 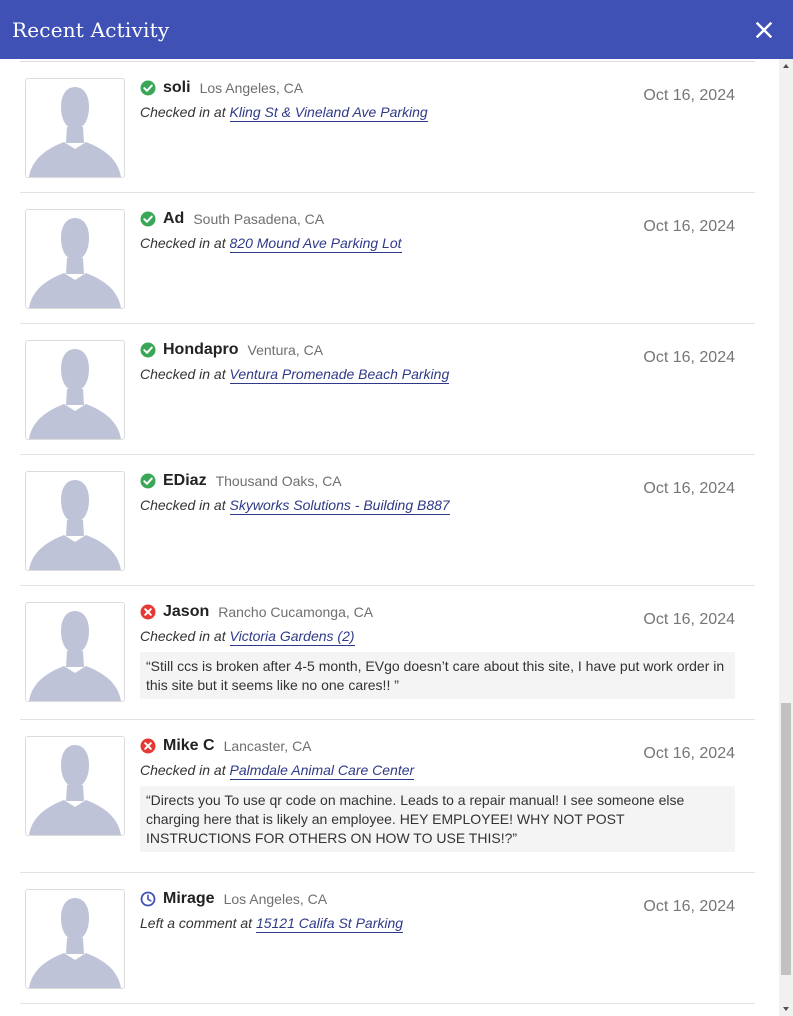 I want to click on scrollbar-thumb, so click(x=786, y=839).